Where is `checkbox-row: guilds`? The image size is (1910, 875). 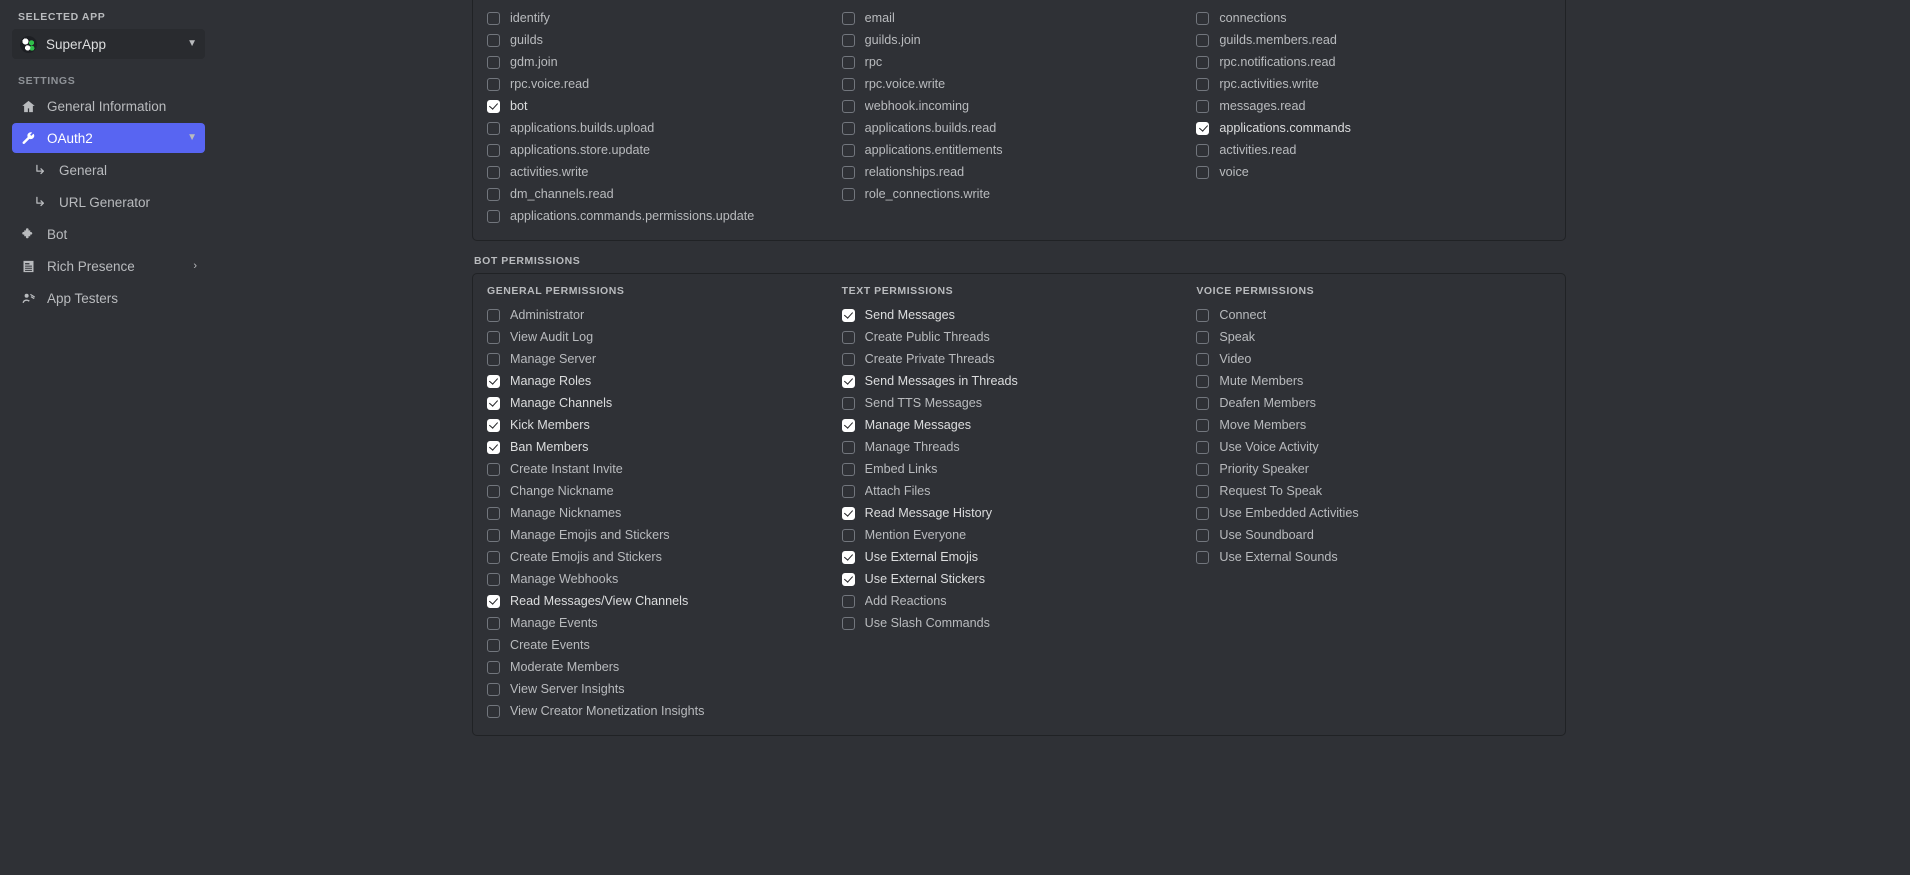
checkbox-row: guilds is located at coordinates (664, 40).